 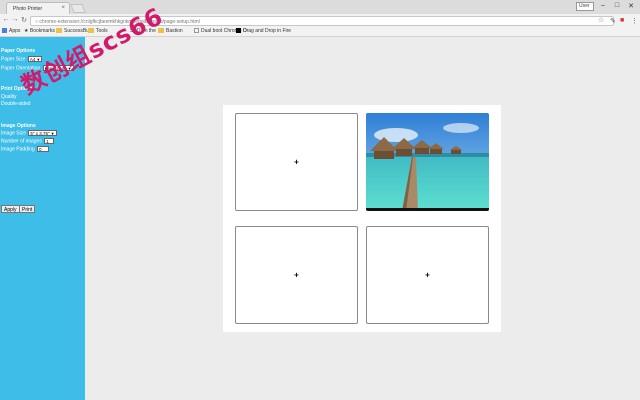 I want to click on tab-bar: Photo Printer × User – □ ✕, so click(x=320, y=7).